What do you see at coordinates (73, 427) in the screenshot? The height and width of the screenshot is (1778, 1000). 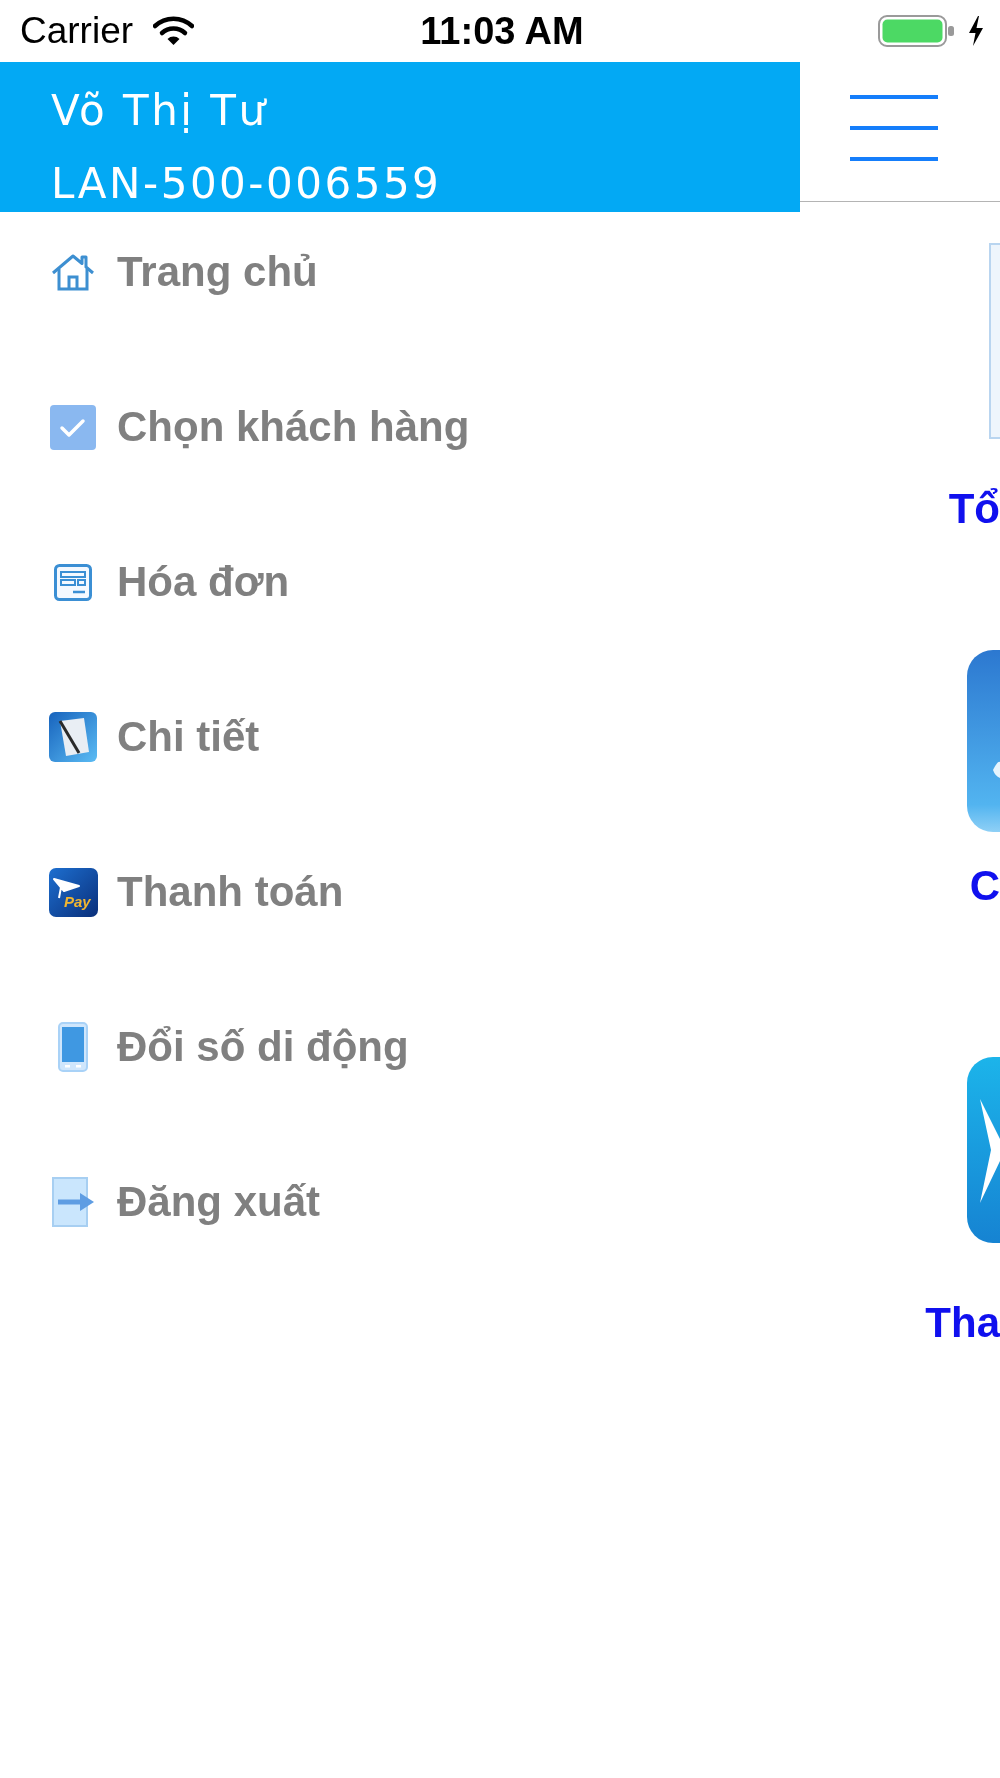 I see `check-square-icon` at bounding box center [73, 427].